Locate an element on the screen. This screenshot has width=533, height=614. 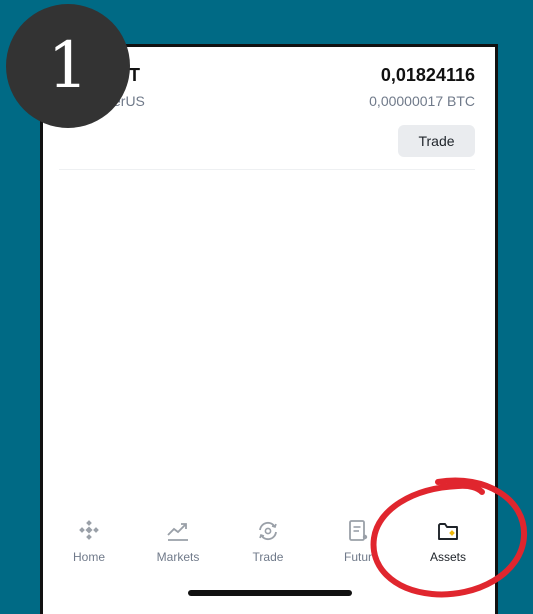
binance-logo-icon is located at coordinates (89, 530).